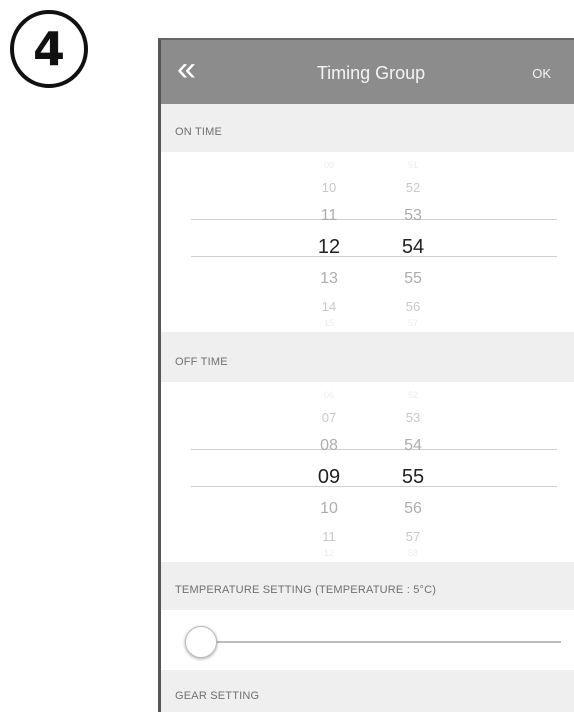  I want to click on on-time-hour-wheel: 09 10 11 12 13 14 15, so click(329, 242).